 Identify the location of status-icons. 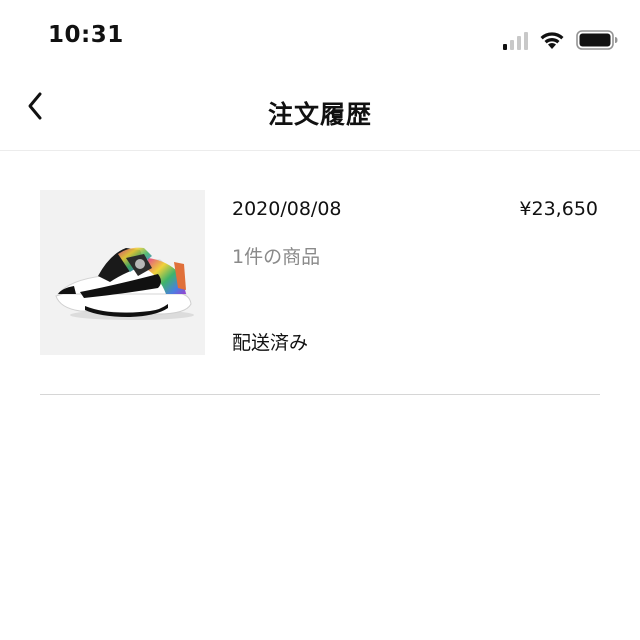
(560, 39).